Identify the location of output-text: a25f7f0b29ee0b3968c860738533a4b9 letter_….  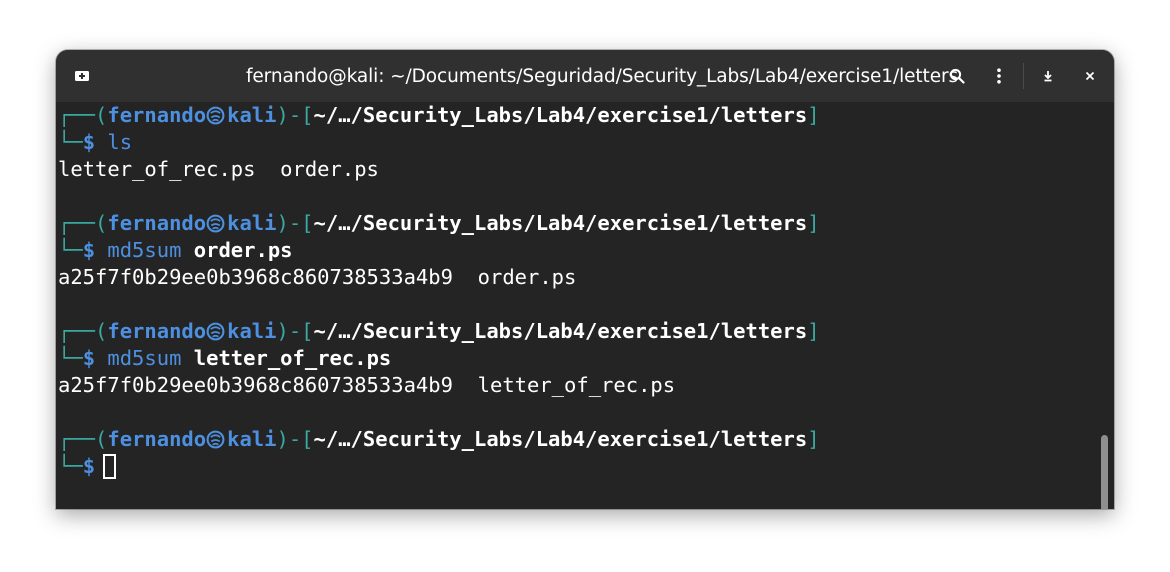
(367, 385).